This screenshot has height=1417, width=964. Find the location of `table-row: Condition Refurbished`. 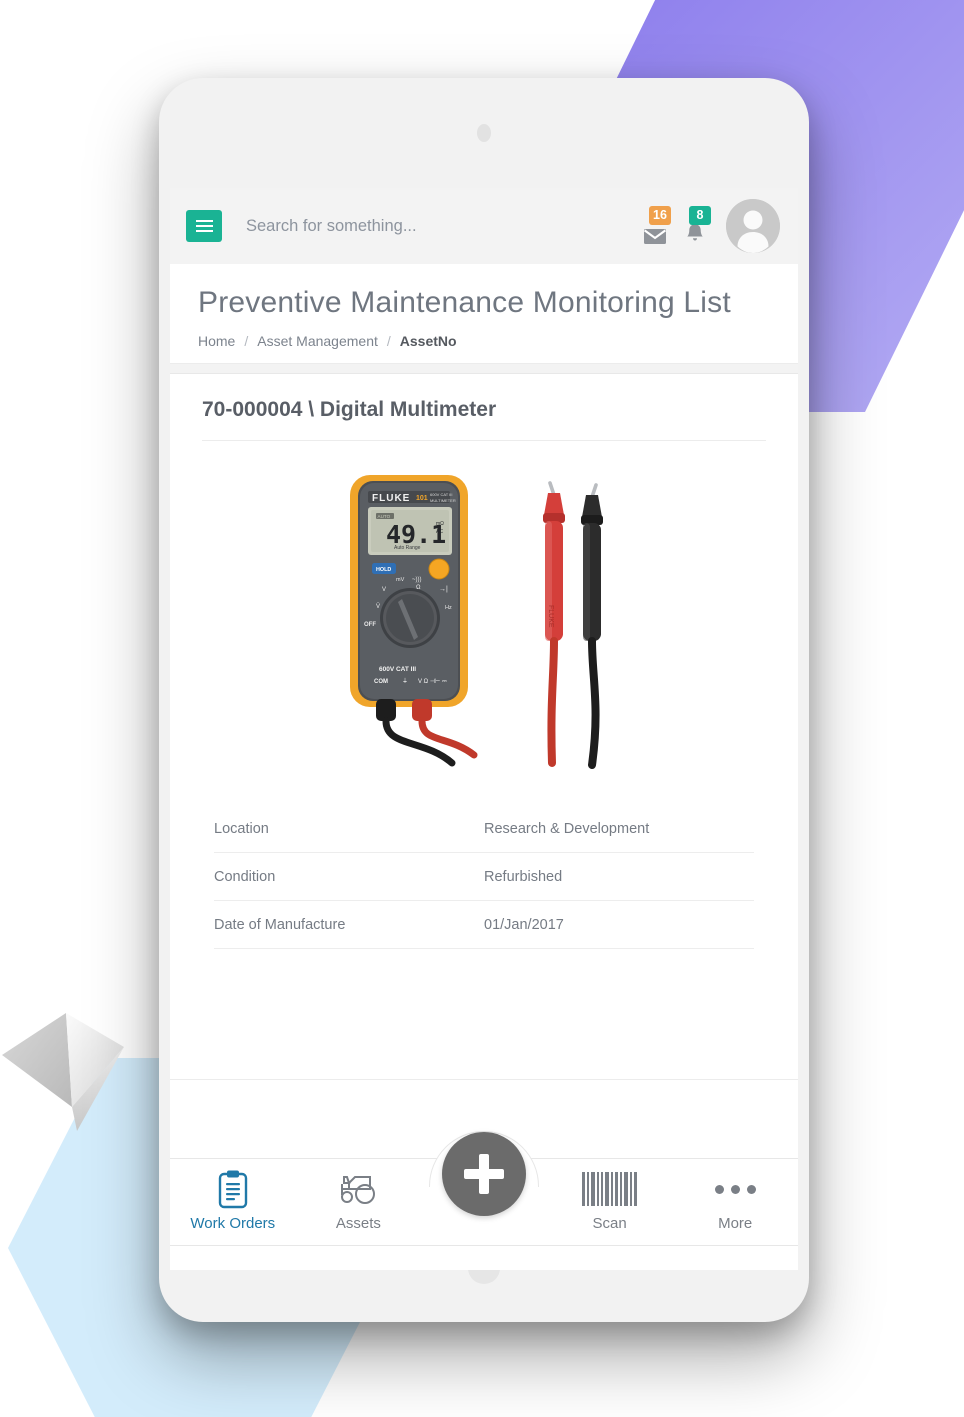

table-row: Condition Refurbished is located at coordinates (484, 877).